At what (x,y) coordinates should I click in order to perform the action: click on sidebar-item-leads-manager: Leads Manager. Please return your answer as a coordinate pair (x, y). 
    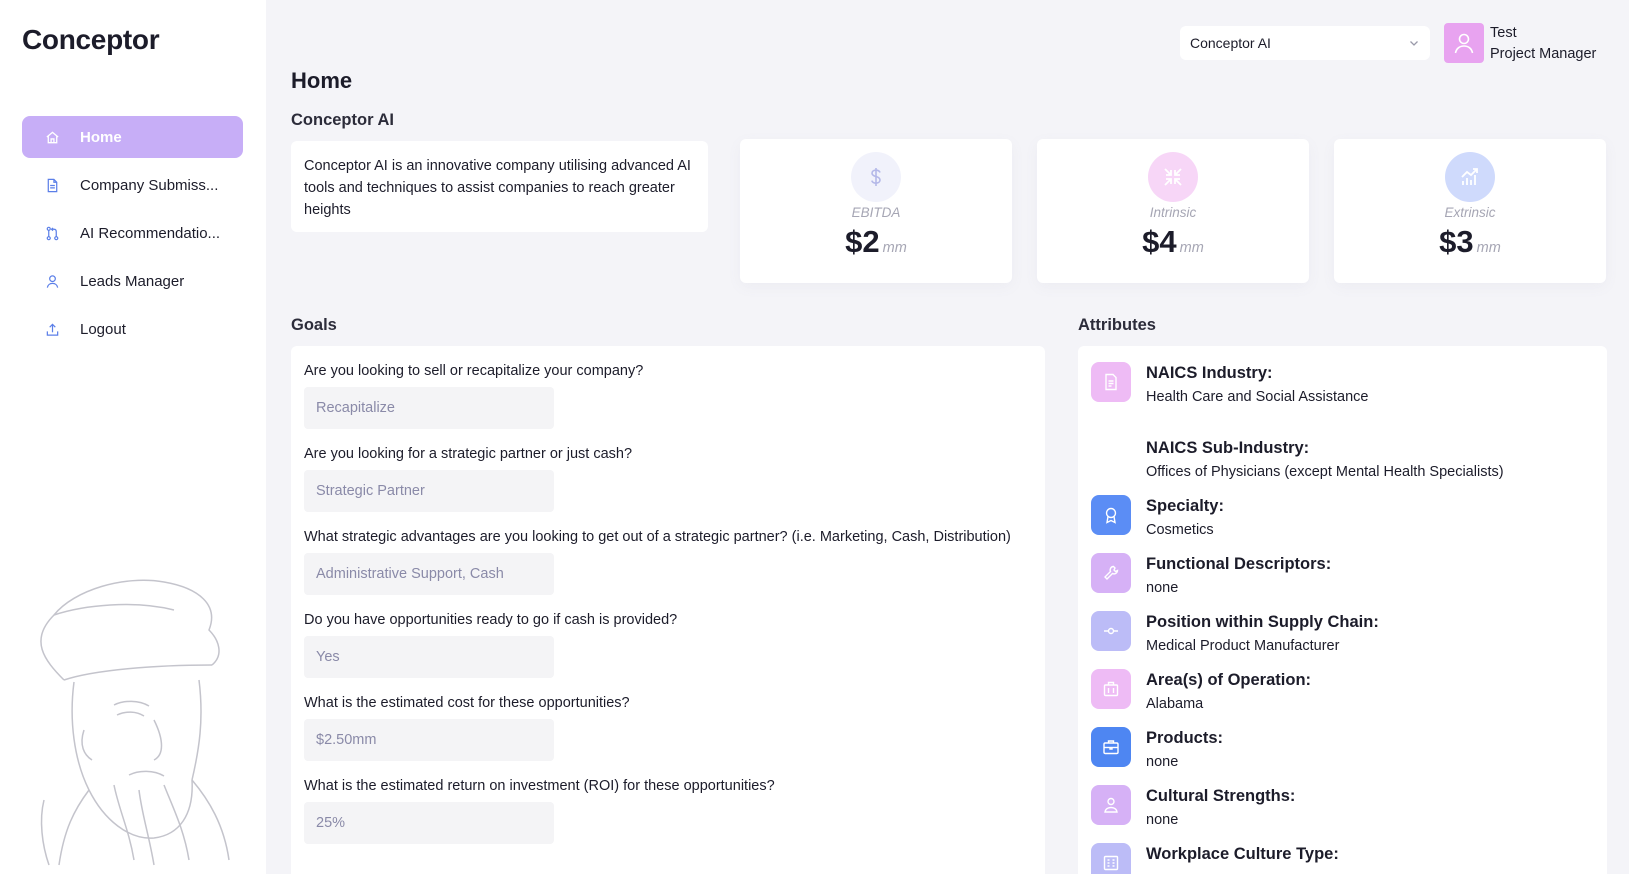
    Looking at the image, I should click on (132, 281).